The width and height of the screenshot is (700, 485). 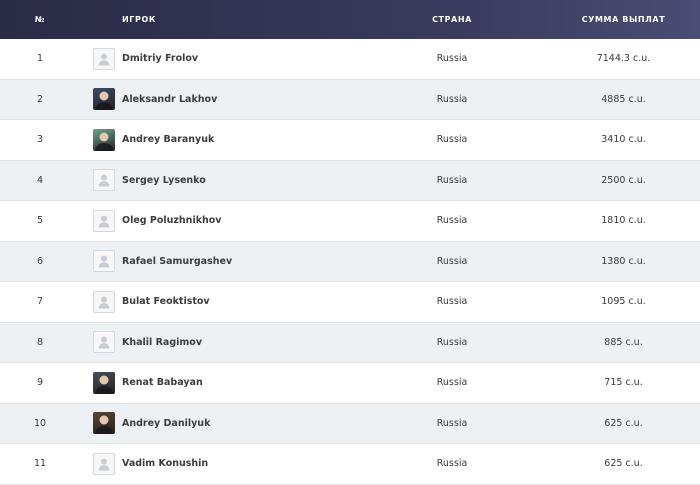 I want to click on table-header: № ИГРОК СТРАНА СУММА ВЫПЛАТ, so click(x=350, y=19).